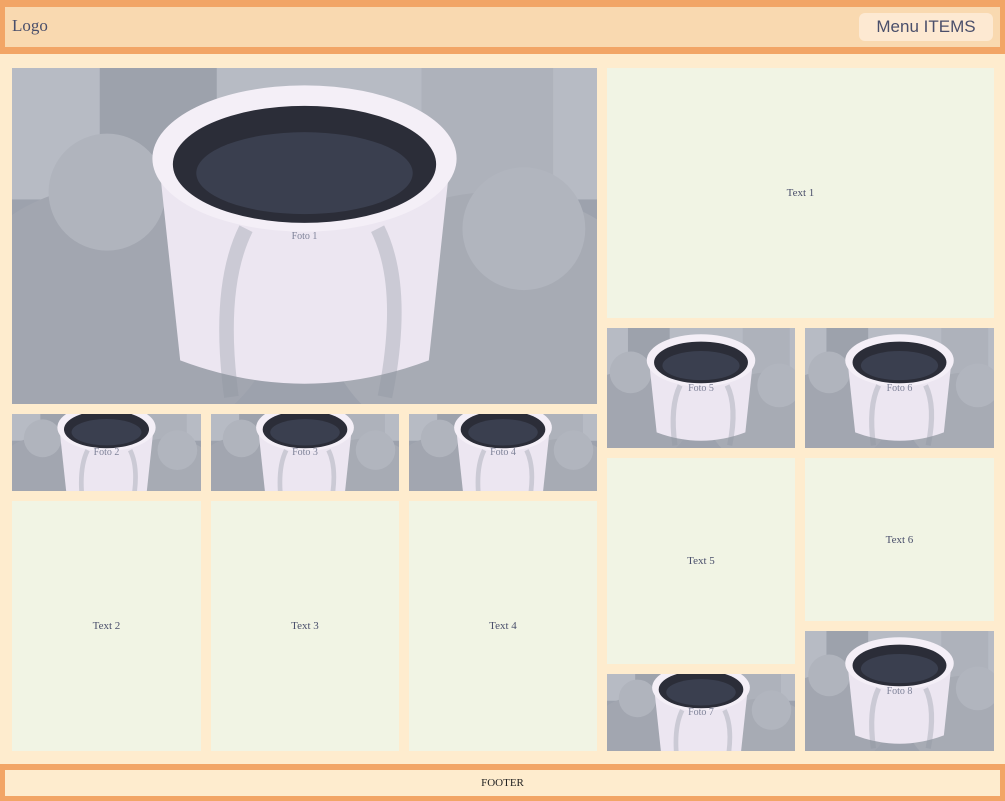 This screenshot has width=1005, height=801. I want to click on header-bar: Logo Menu ITEMS, so click(502, 27).